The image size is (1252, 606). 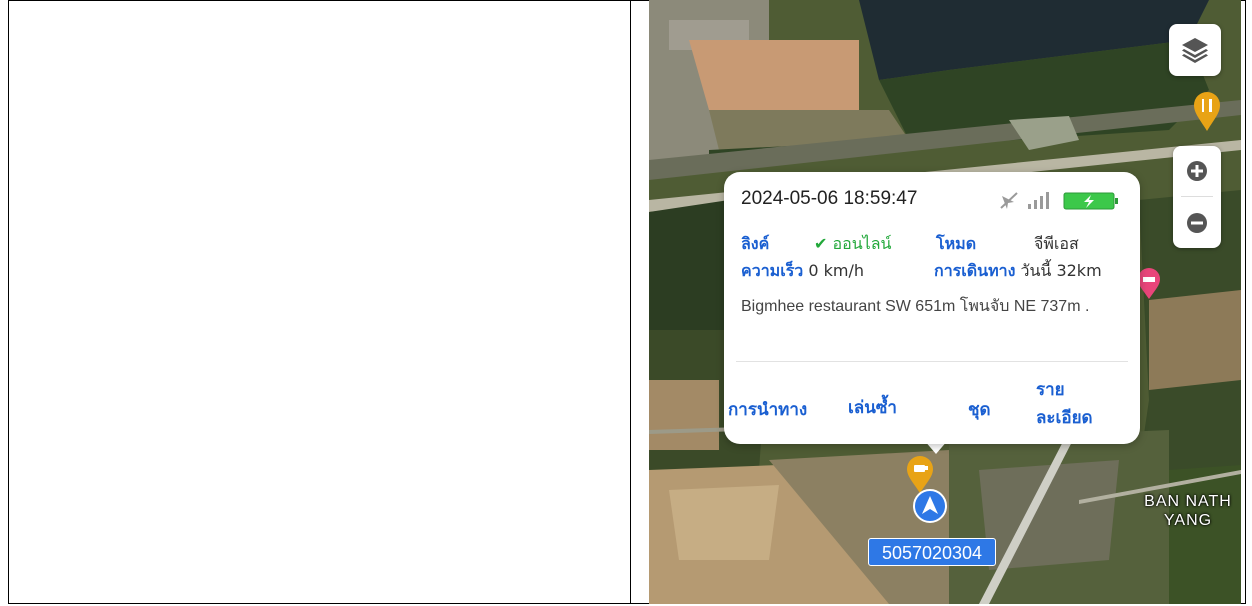 What do you see at coordinates (1038, 200) in the screenshot?
I see `signal-icon` at bounding box center [1038, 200].